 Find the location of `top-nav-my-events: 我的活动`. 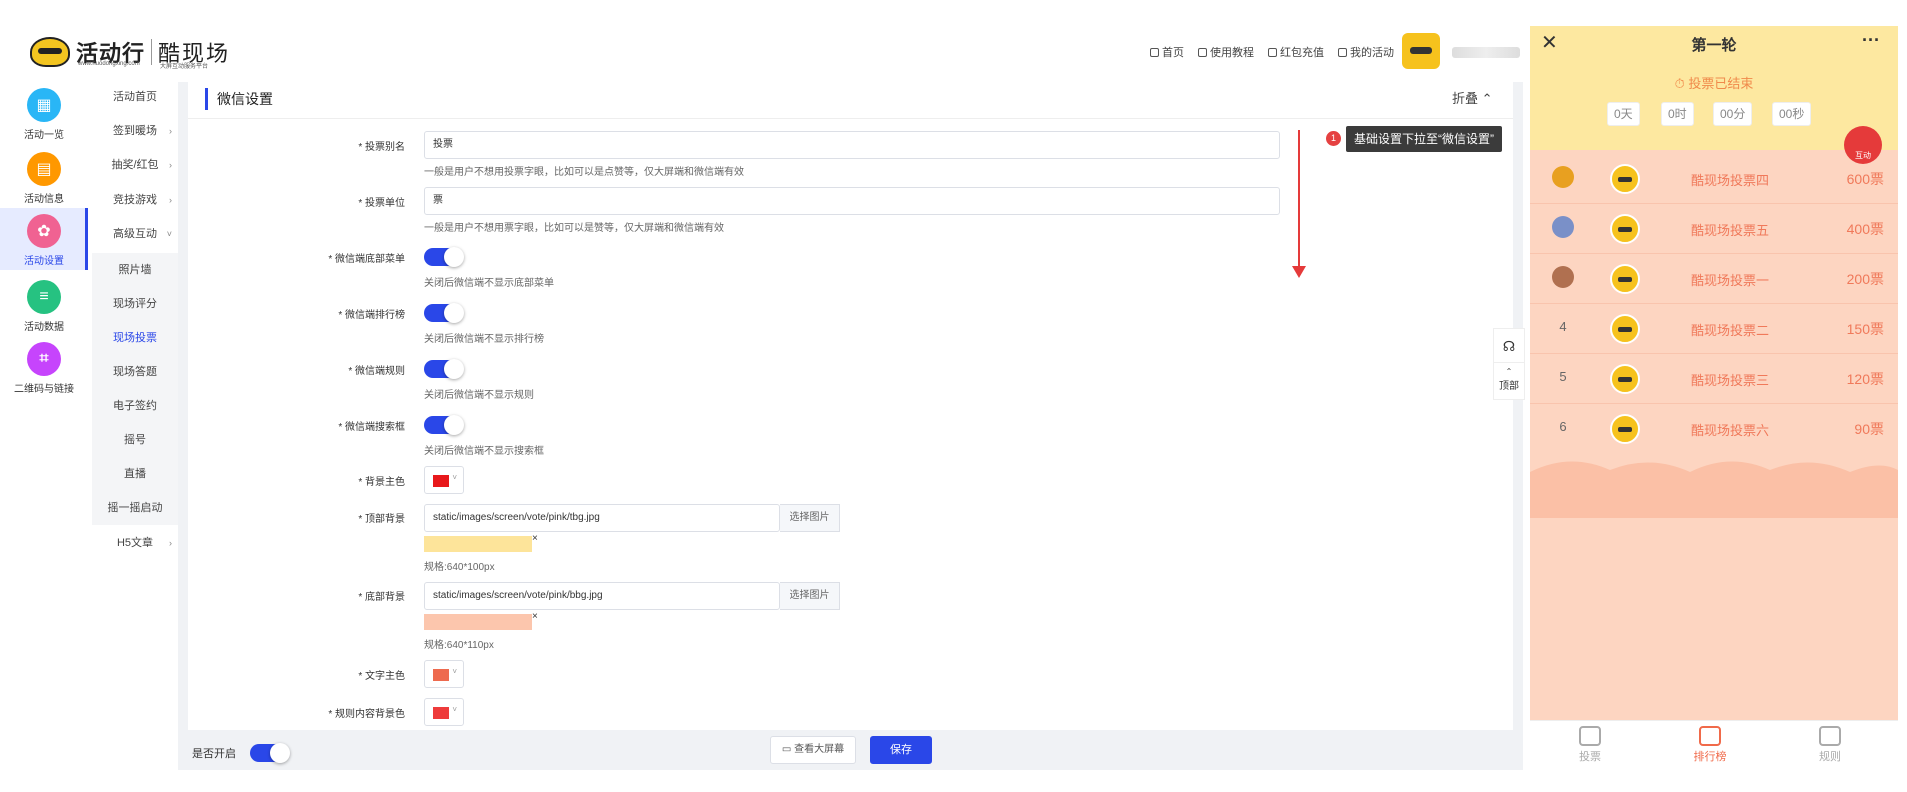

top-nav-my-events: 我的活动 is located at coordinates (1366, 52).